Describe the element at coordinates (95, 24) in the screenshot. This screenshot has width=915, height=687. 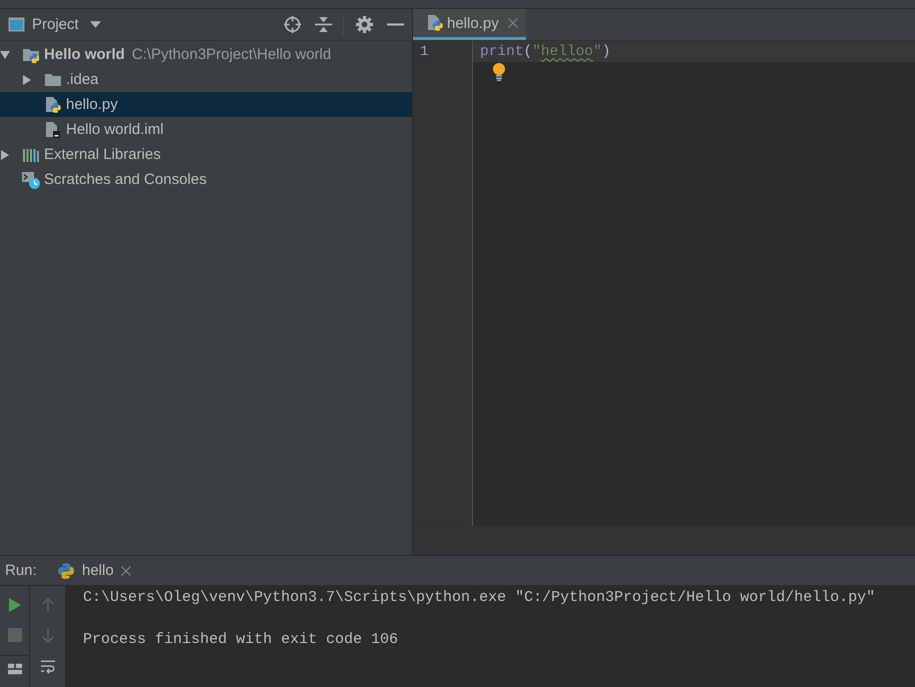
I see `caret-icon` at that location.